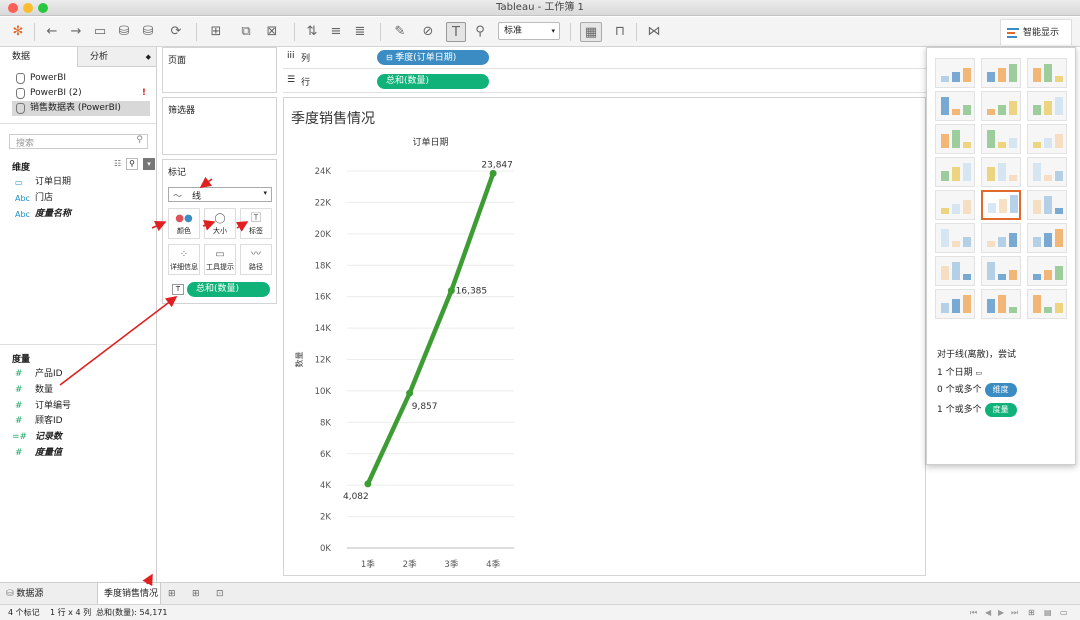 This screenshot has height=620, width=1080. What do you see at coordinates (149, 164) in the screenshot?
I see `pane-menu-icon: ▾` at bounding box center [149, 164].